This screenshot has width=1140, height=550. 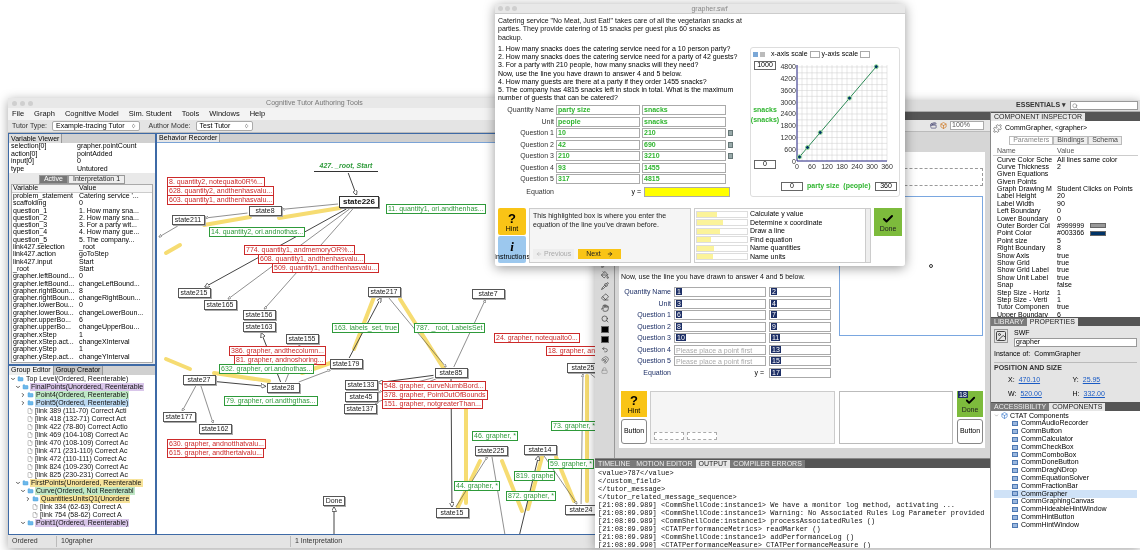 I want to click on eyedropper-icon, so click(x=604, y=286).